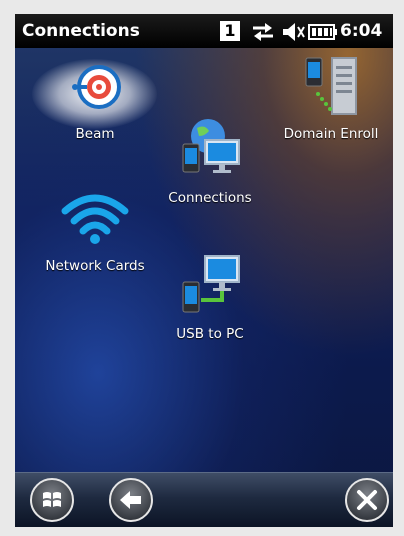 The width and height of the screenshot is (404, 536). I want to click on status-bar: Connections 1 6:04, so click(204, 31).